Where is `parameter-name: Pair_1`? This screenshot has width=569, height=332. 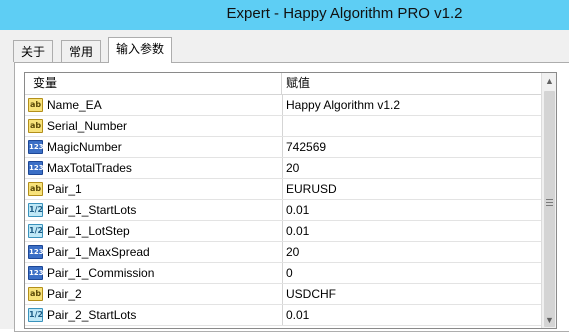
parameter-name: Pair_1 is located at coordinates (64, 189).